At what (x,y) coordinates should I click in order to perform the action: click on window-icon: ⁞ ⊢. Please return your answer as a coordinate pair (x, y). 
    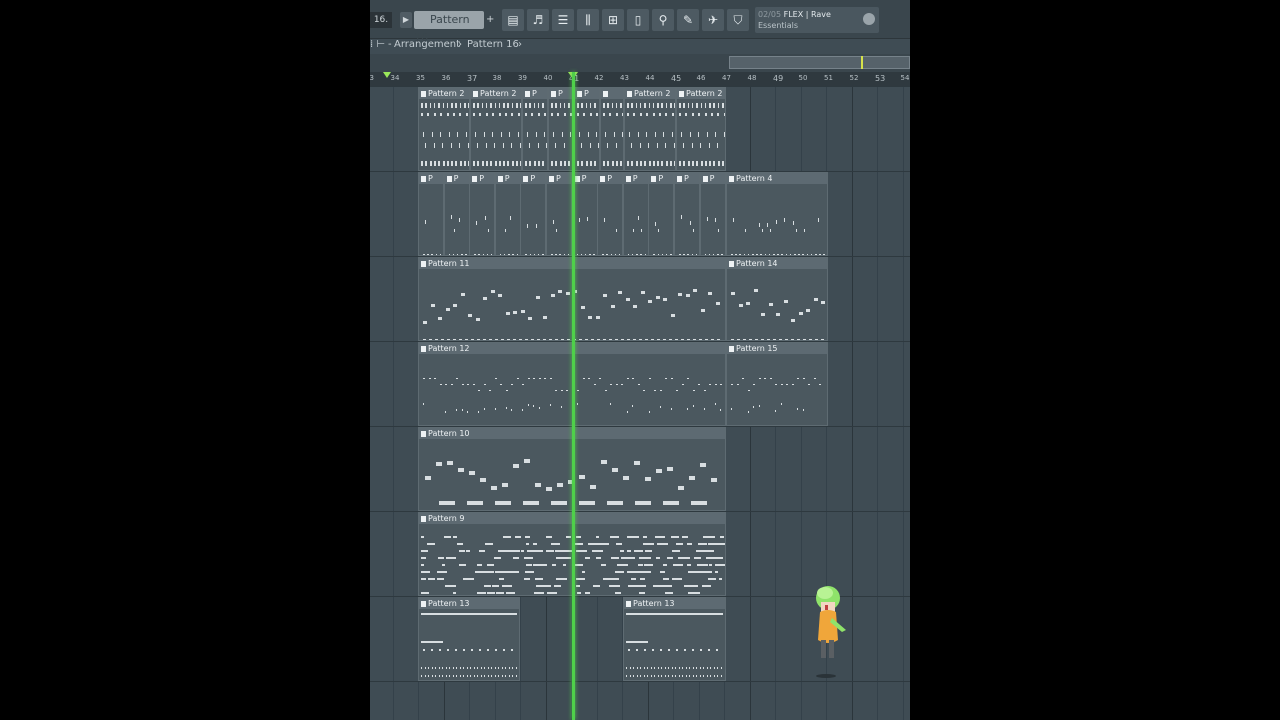
    Looking at the image, I should click on (377, 45).